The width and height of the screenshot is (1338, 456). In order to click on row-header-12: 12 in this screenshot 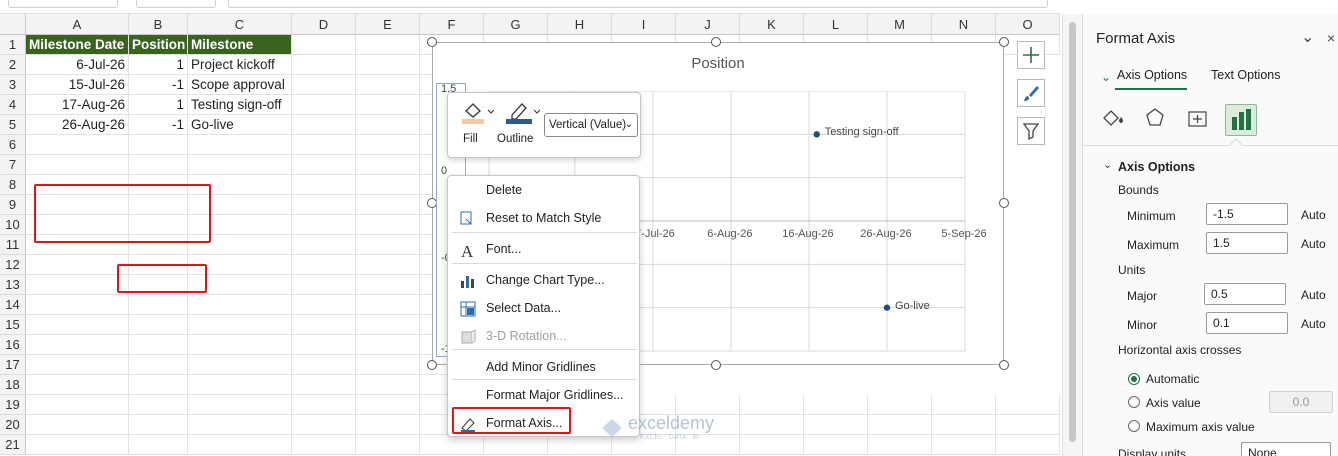, I will do `click(13, 265)`.